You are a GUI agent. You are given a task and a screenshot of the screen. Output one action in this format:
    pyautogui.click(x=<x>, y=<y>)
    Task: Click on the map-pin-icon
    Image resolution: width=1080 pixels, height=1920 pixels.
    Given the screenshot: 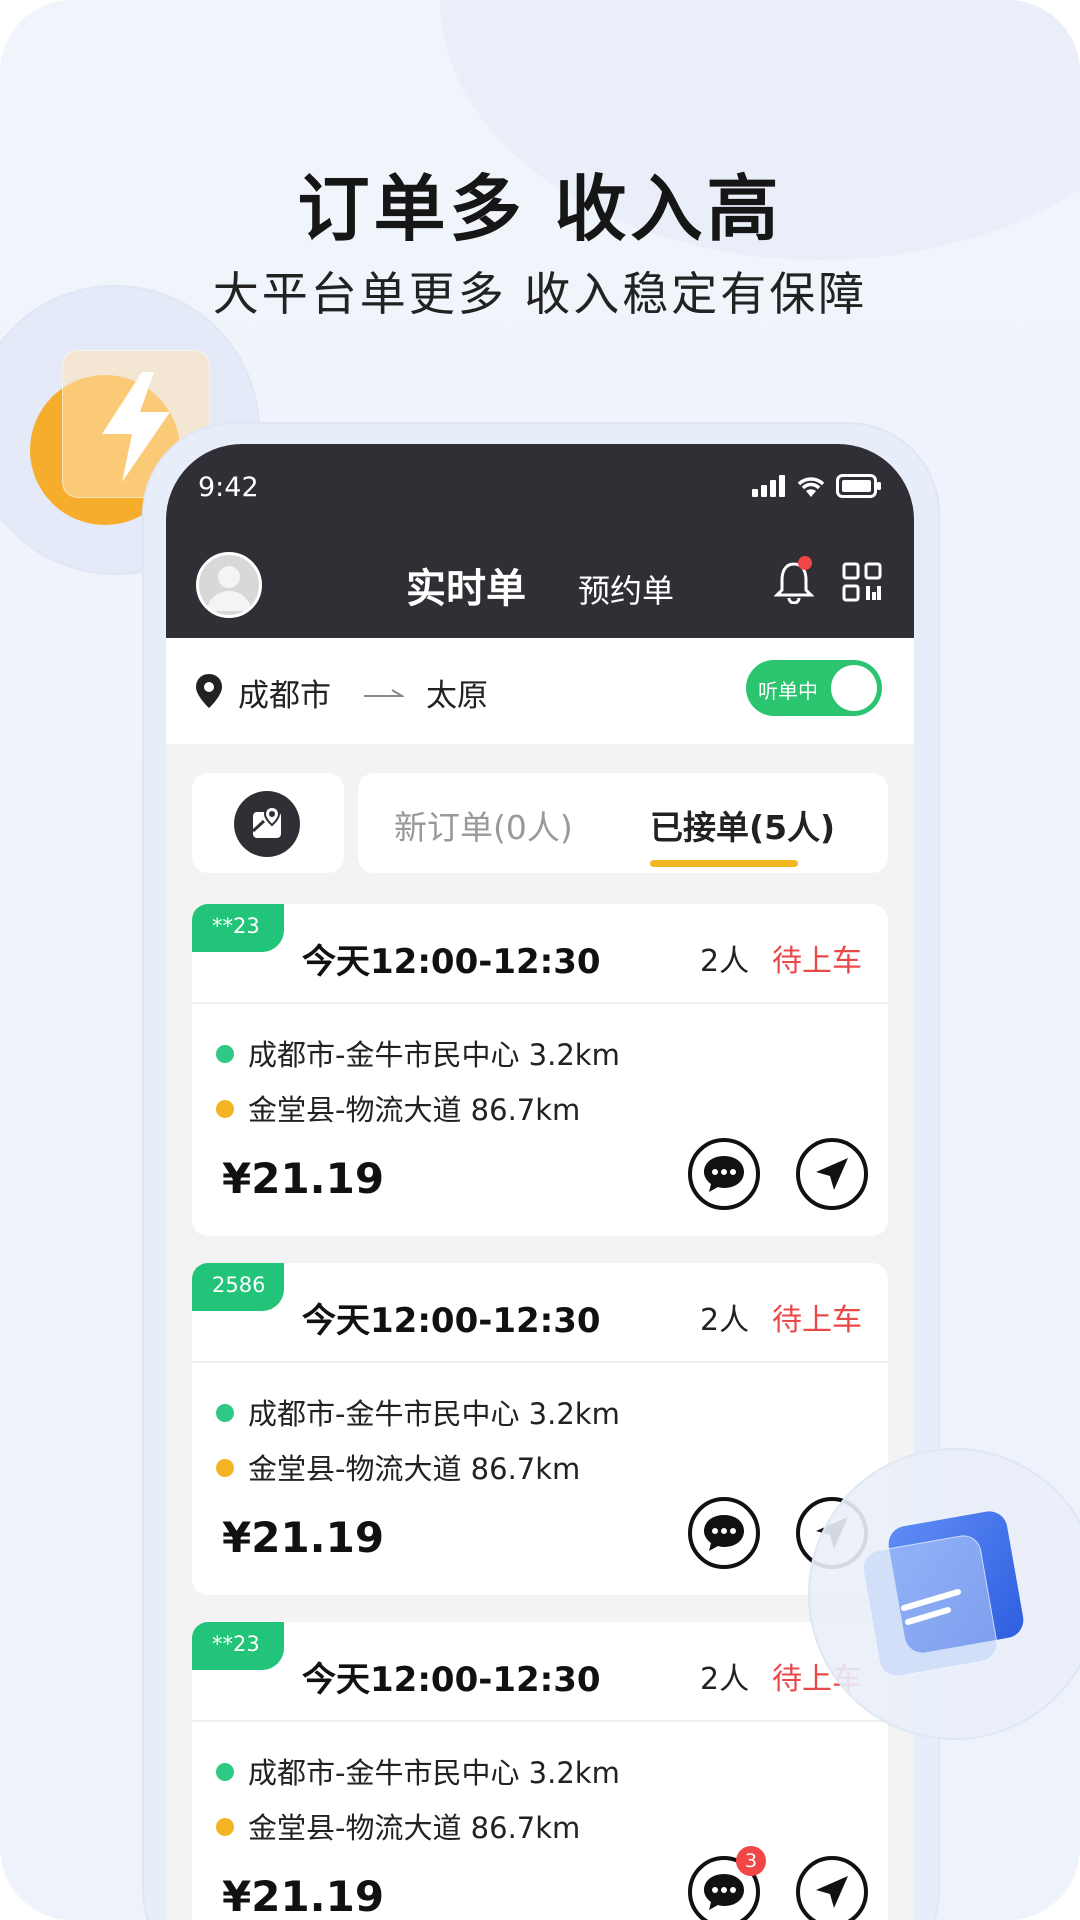 What is the action you would take?
    pyautogui.click(x=267, y=824)
    